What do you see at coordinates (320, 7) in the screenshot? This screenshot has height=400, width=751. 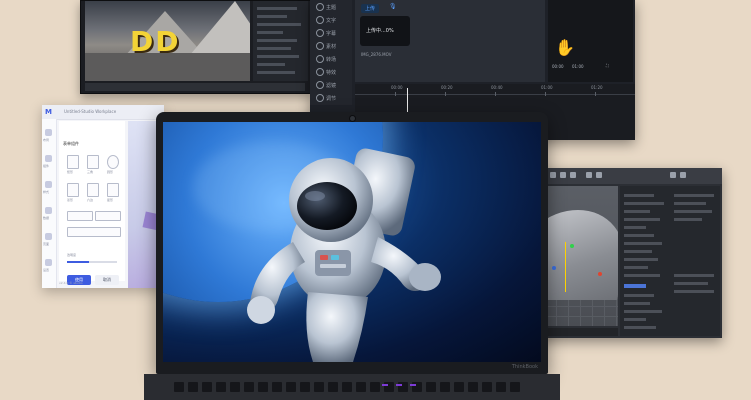 I see `theme-icon` at bounding box center [320, 7].